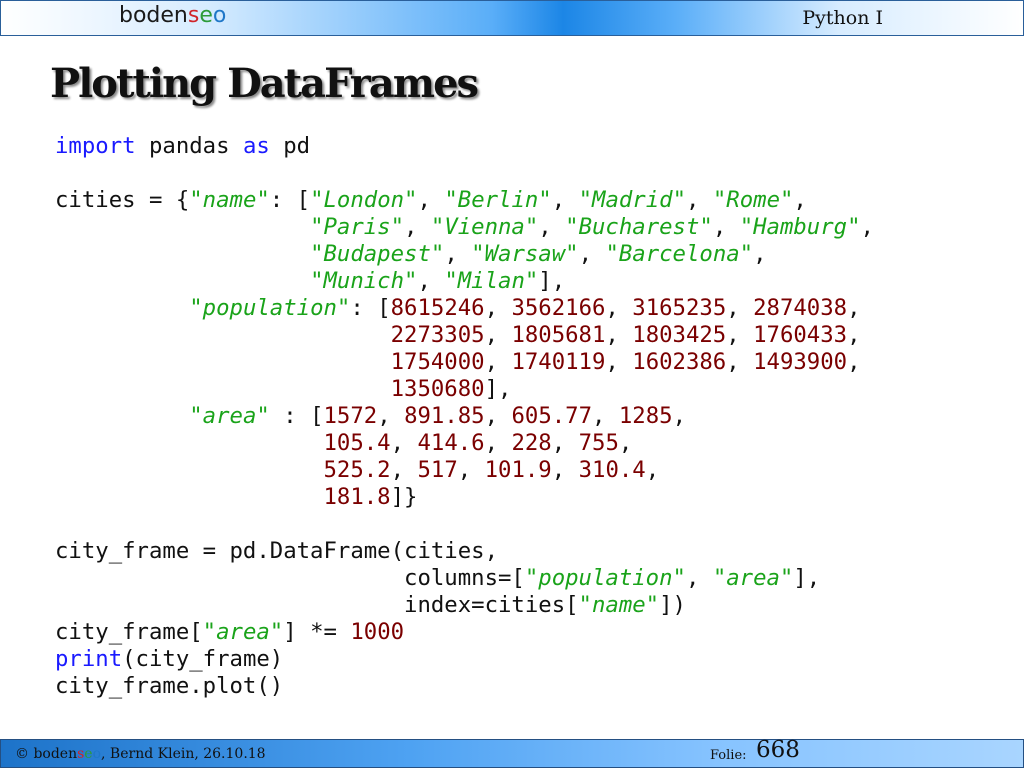 The width and height of the screenshot is (1024, 768). I want to click on slide-number-label: Folie:, so click(728, 755).